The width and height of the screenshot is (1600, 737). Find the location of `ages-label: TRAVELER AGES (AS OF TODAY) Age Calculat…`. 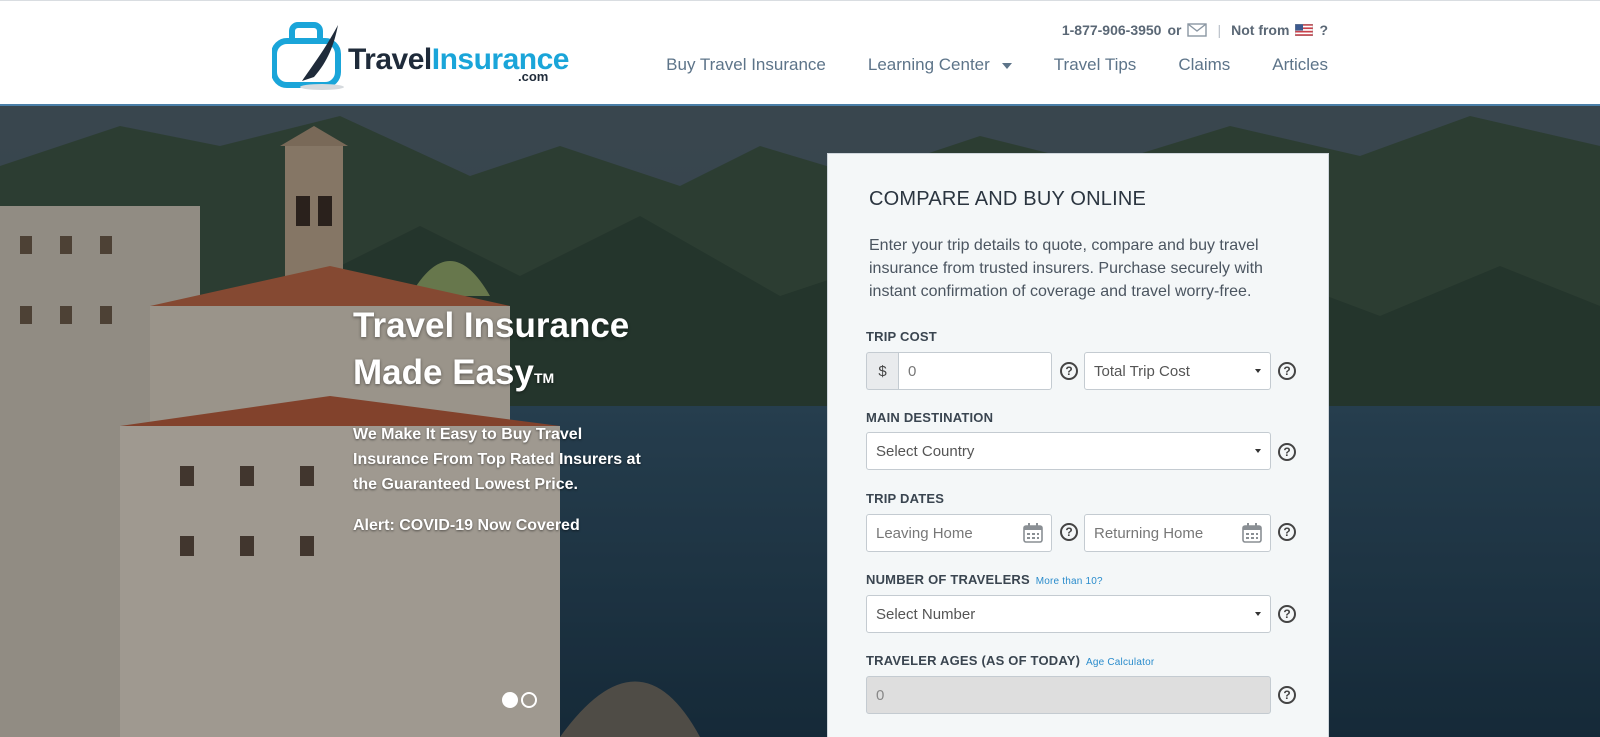

ages-label: TRAVELER AGES (AS OF TODAY) Age Calculat… is located at coordinates (1010, 660).